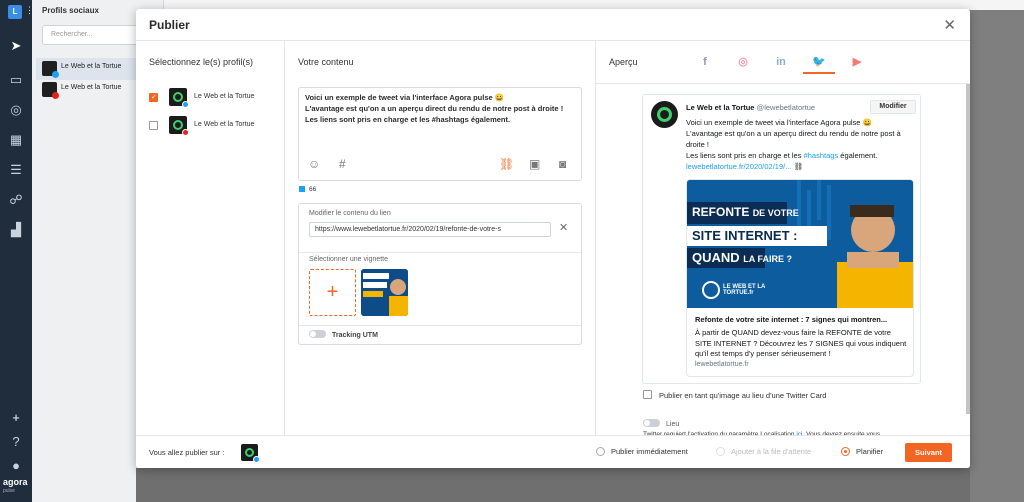  What do you see at coordinates (307, 189) in the screenshot?
I see `char-counter: 66` at bounding box center [307, 189].